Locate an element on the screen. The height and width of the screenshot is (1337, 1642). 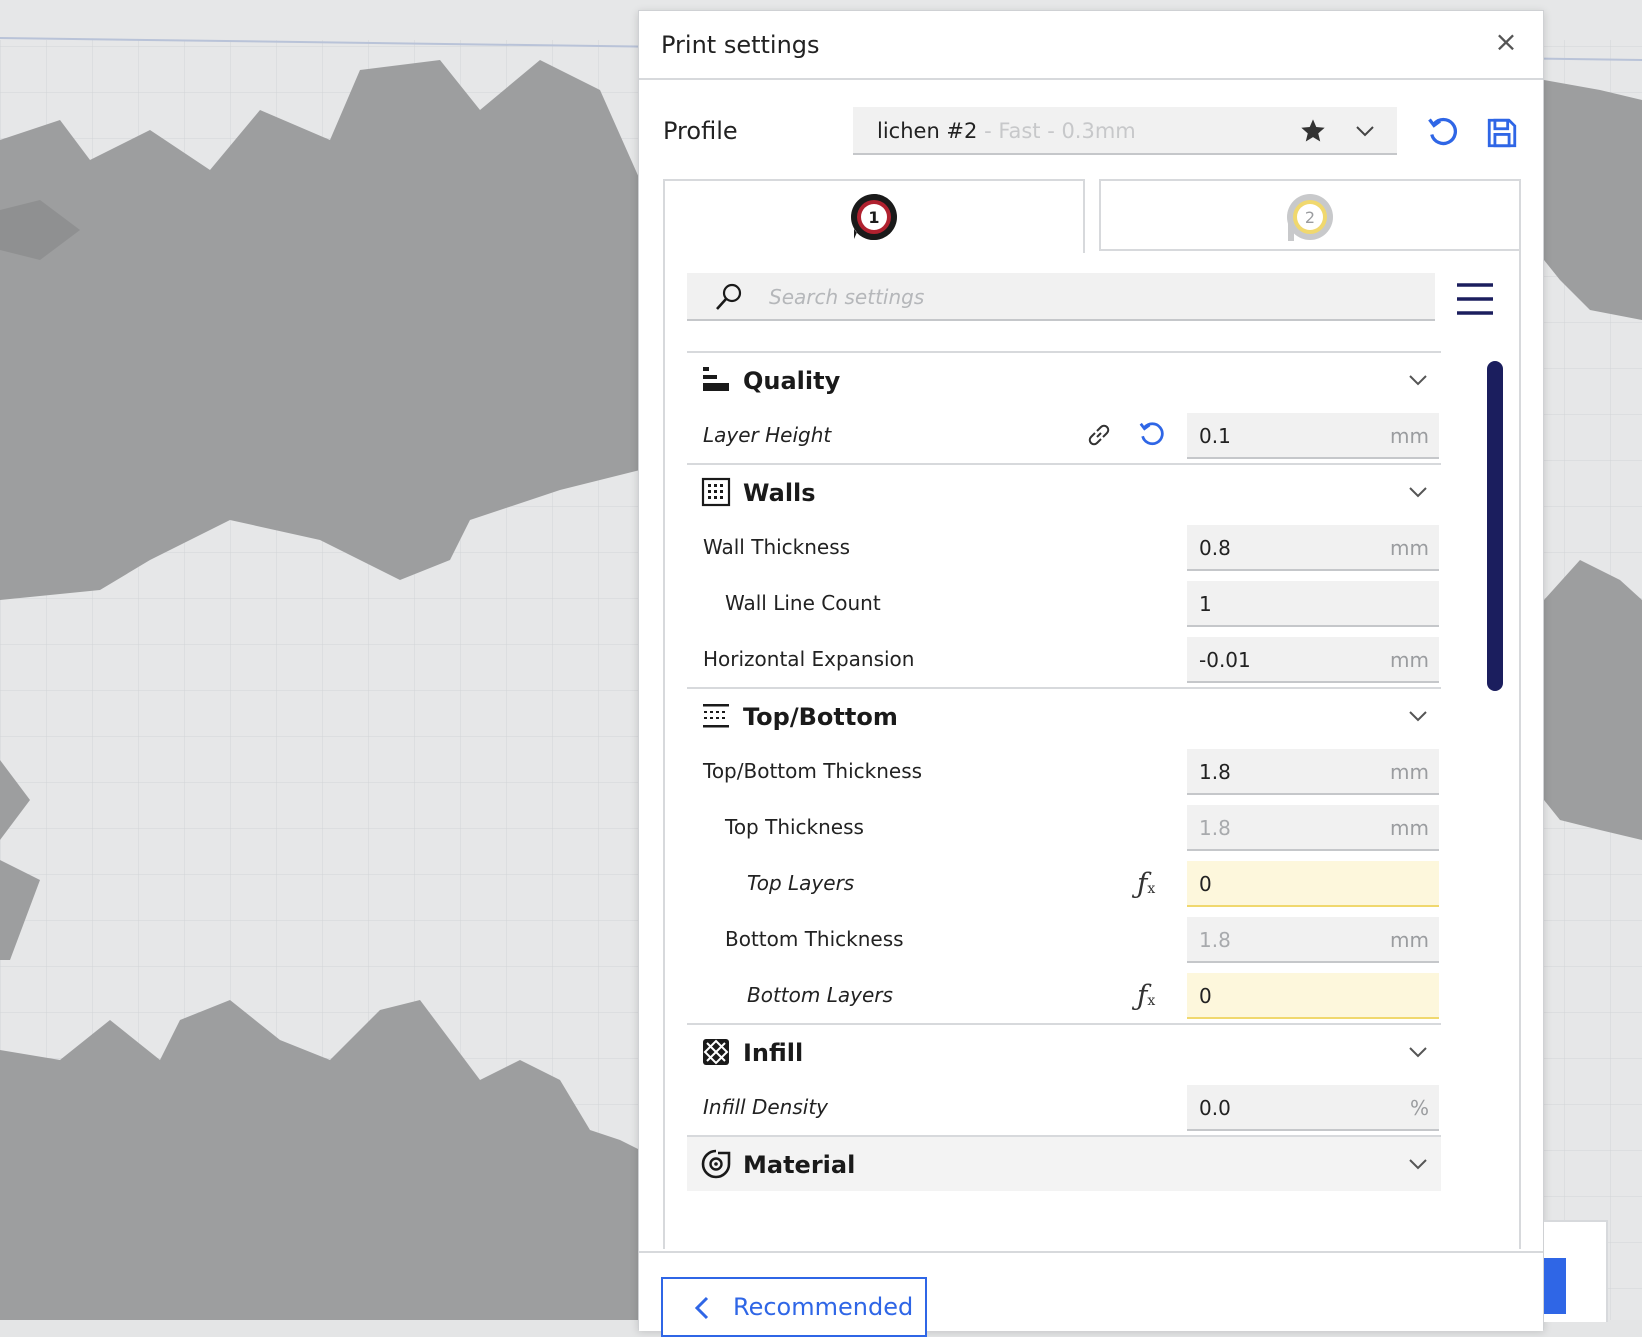
profile-name-text: lichen #2 - Fast - 0.3mm is located at coordinates (1006, 131).